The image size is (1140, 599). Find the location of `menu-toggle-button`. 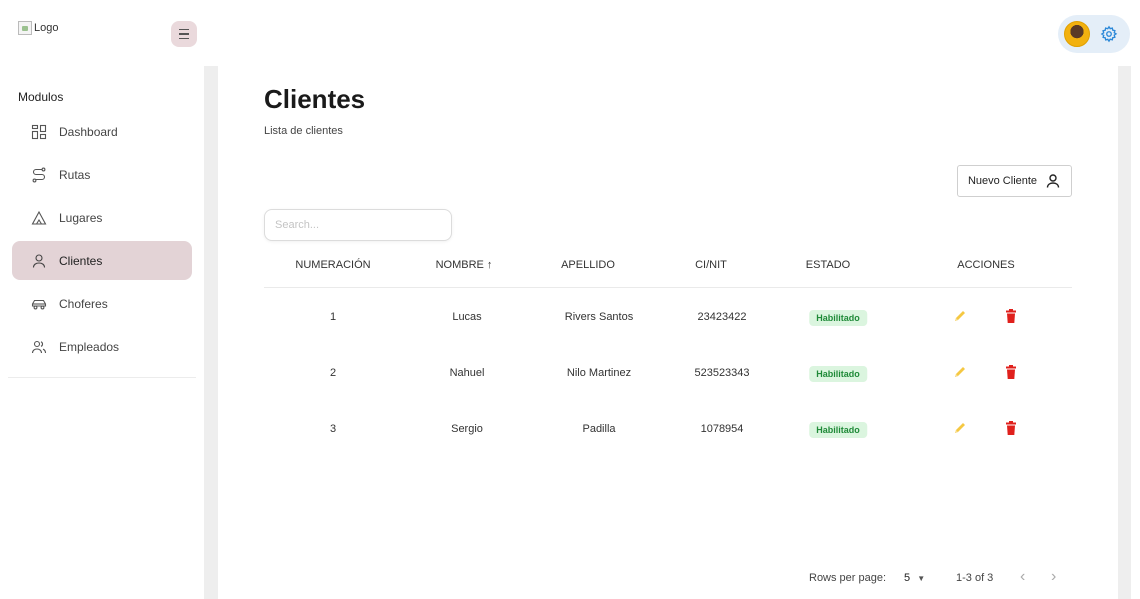

menu-toggle-button is located at coordinates (184, 34).